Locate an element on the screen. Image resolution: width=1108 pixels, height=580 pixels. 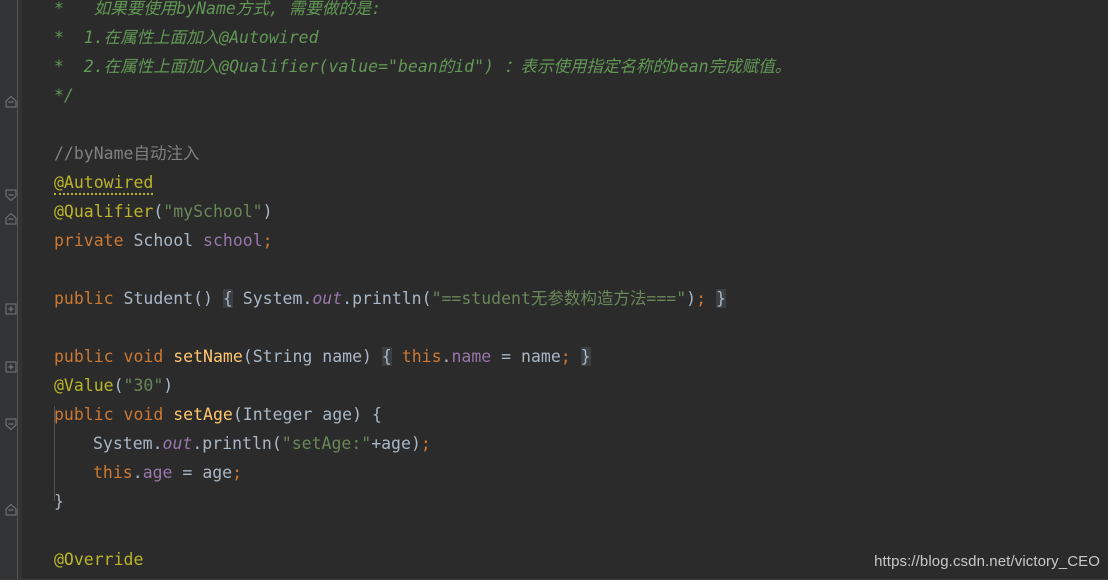
code-token: this is located at coordinates (421, 356).